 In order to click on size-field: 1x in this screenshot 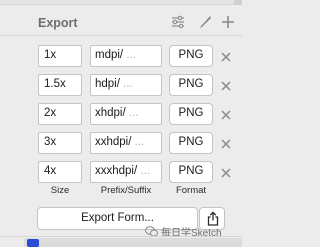, I will do `click(60, 56)`.